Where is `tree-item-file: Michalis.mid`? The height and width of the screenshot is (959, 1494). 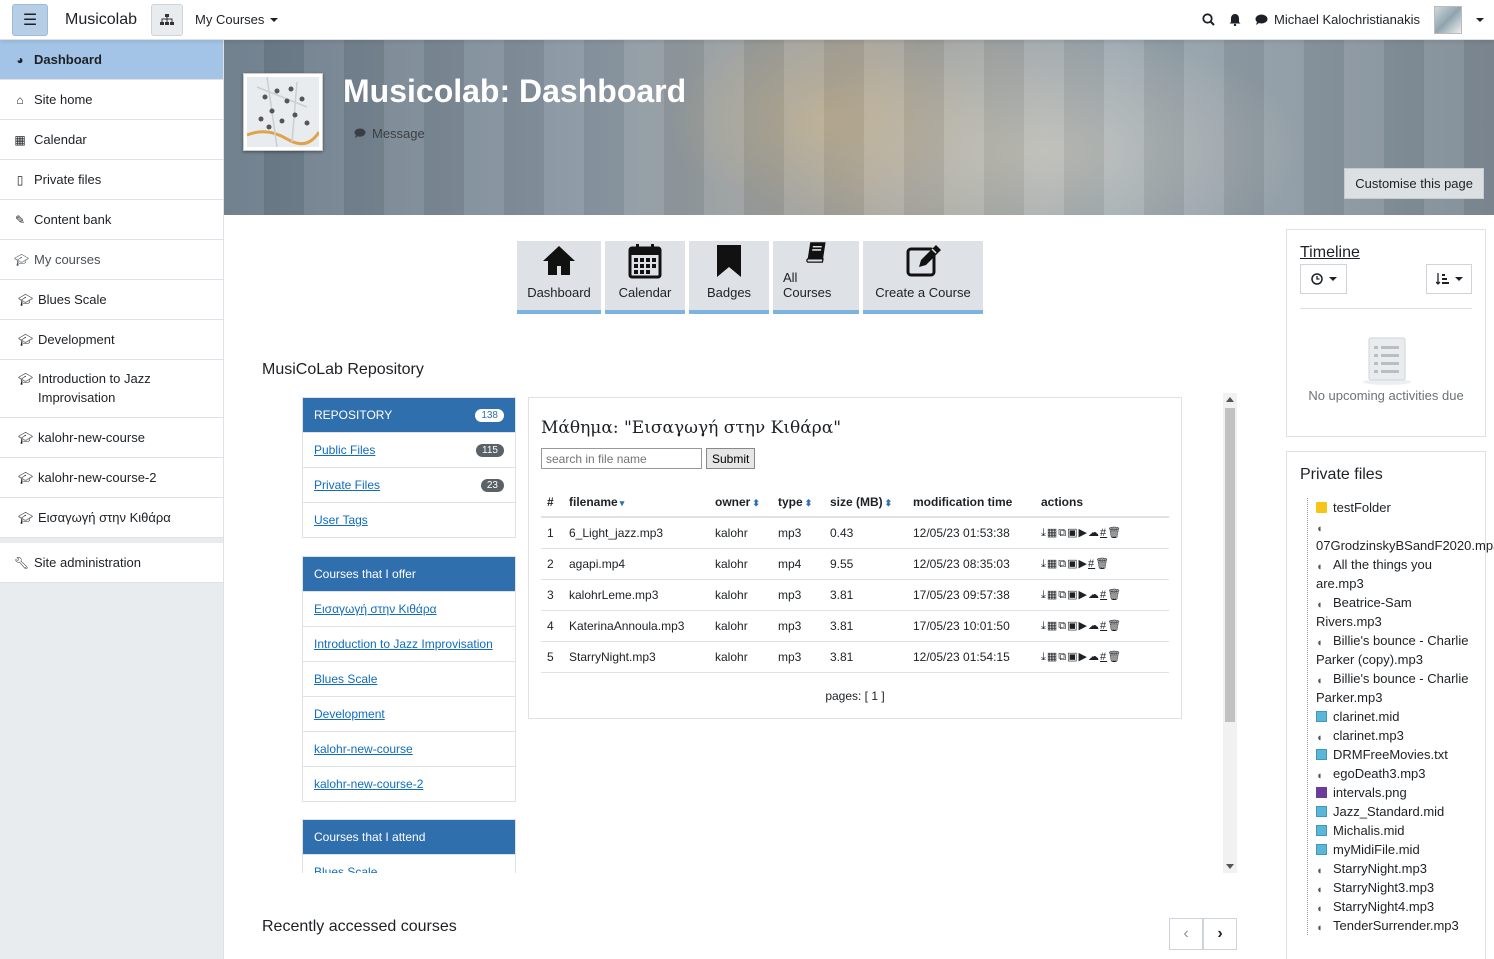
tree-item-file: Michalis.mid is located at coordinates (1392, 830).